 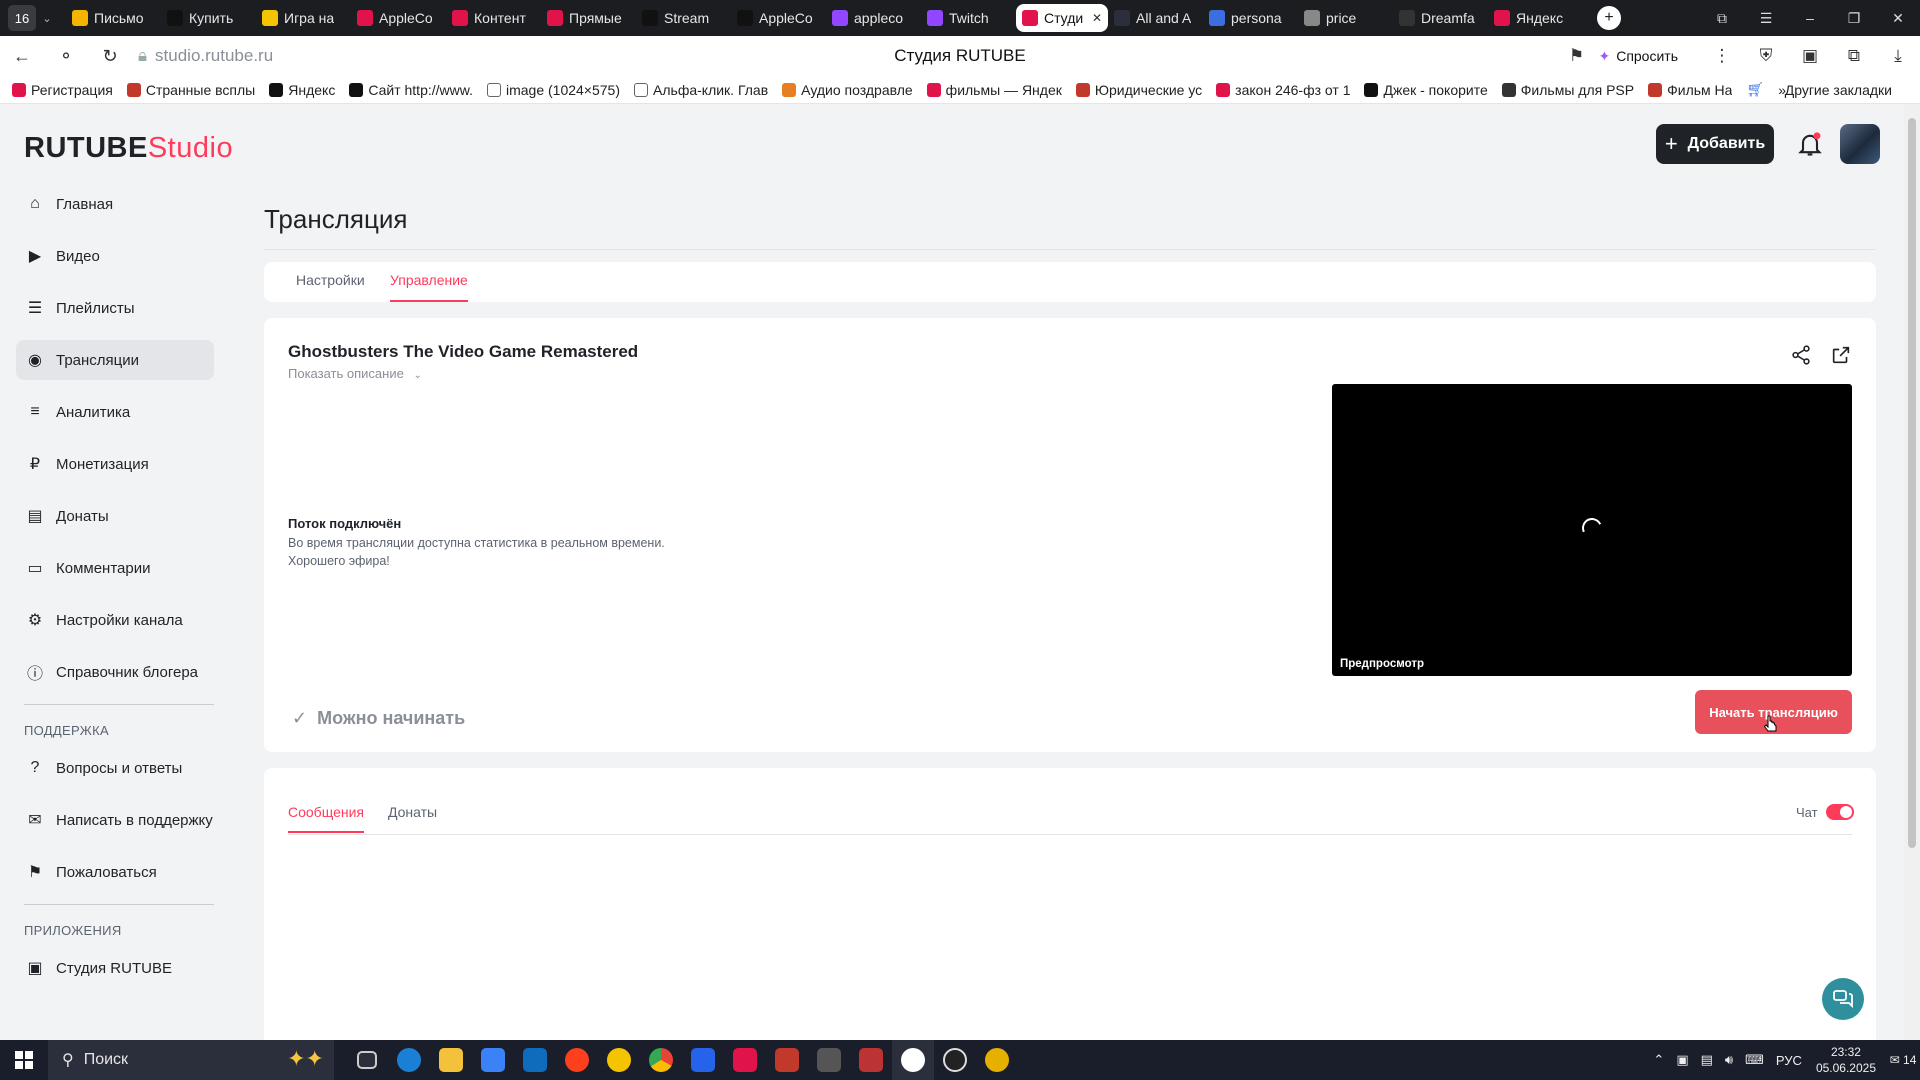 I want to click on sidebar-item: ▭ Комментарии, so click(x=115, y=568).